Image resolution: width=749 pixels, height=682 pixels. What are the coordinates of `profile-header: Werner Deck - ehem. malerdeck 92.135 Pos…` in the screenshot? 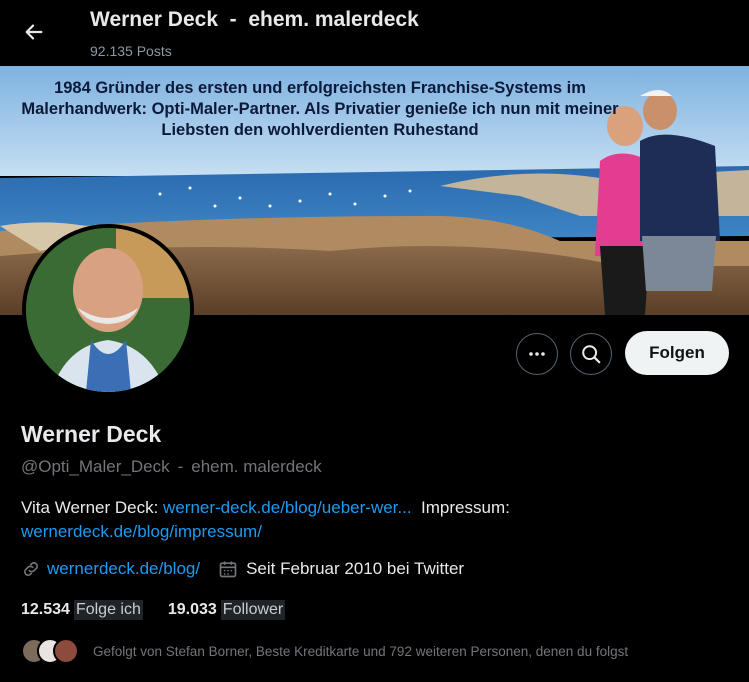 It's located at (374, 33).